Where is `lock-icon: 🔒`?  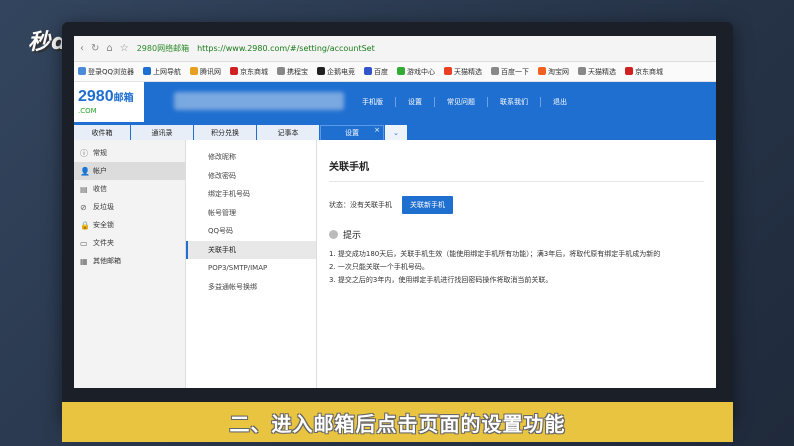 lock-icon: 🔒 is located at coordinates (85, 225).